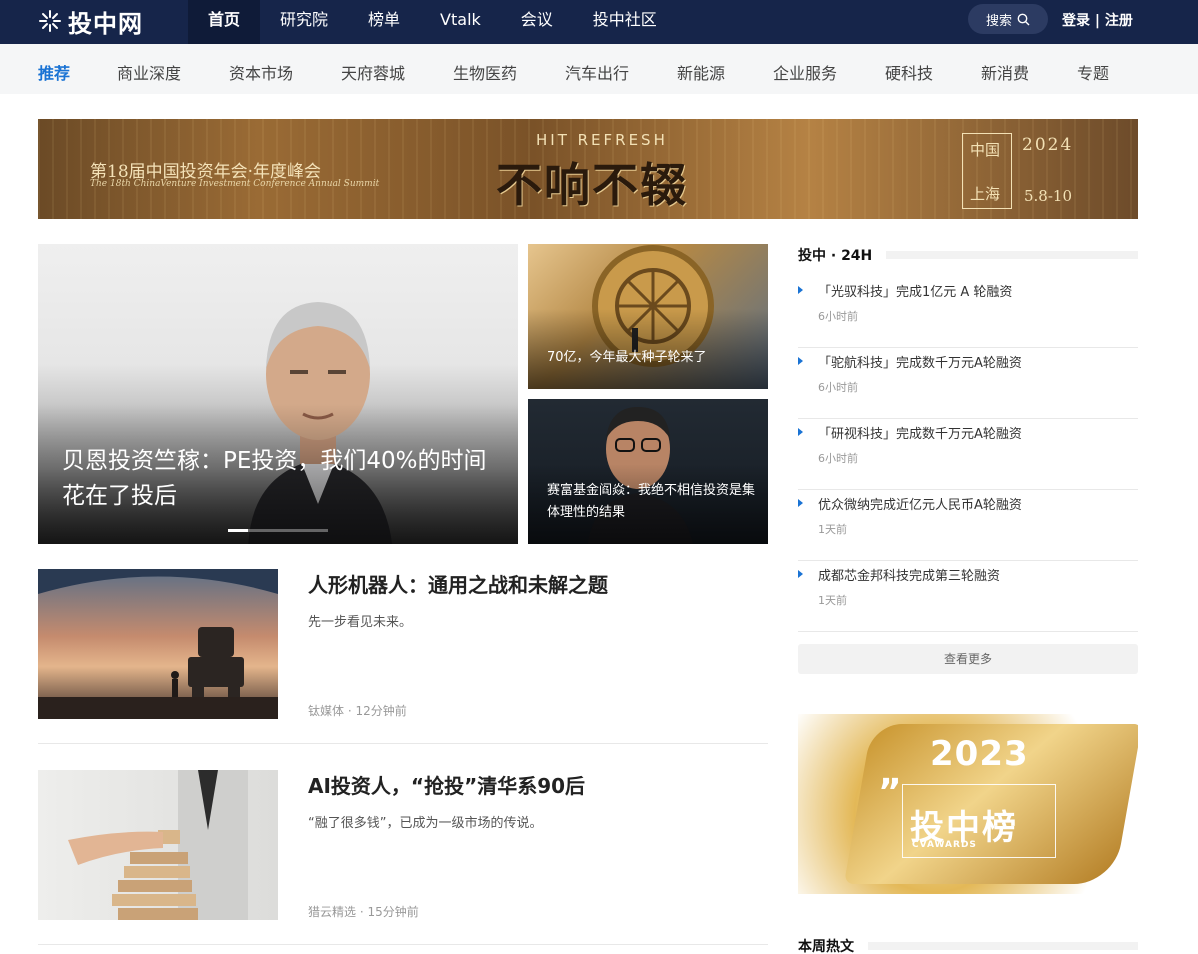  Describe the element at coordinates (363, 911) in the screenshot. I see `article-meta: 猎云精选 · 15分钟前` at that location.